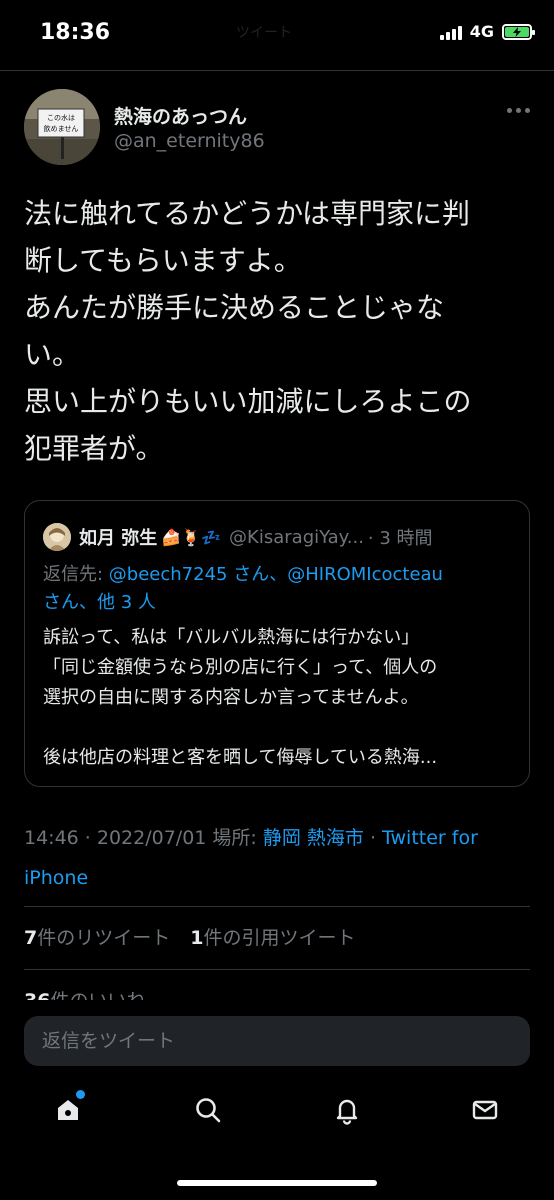 The width and height of the screenshot is (554, 1200). What do you see at coordinates (118, 538) in the screenshot?
I see `quoted-author-name: 如月 弥生` at bounding box center [118, 538].